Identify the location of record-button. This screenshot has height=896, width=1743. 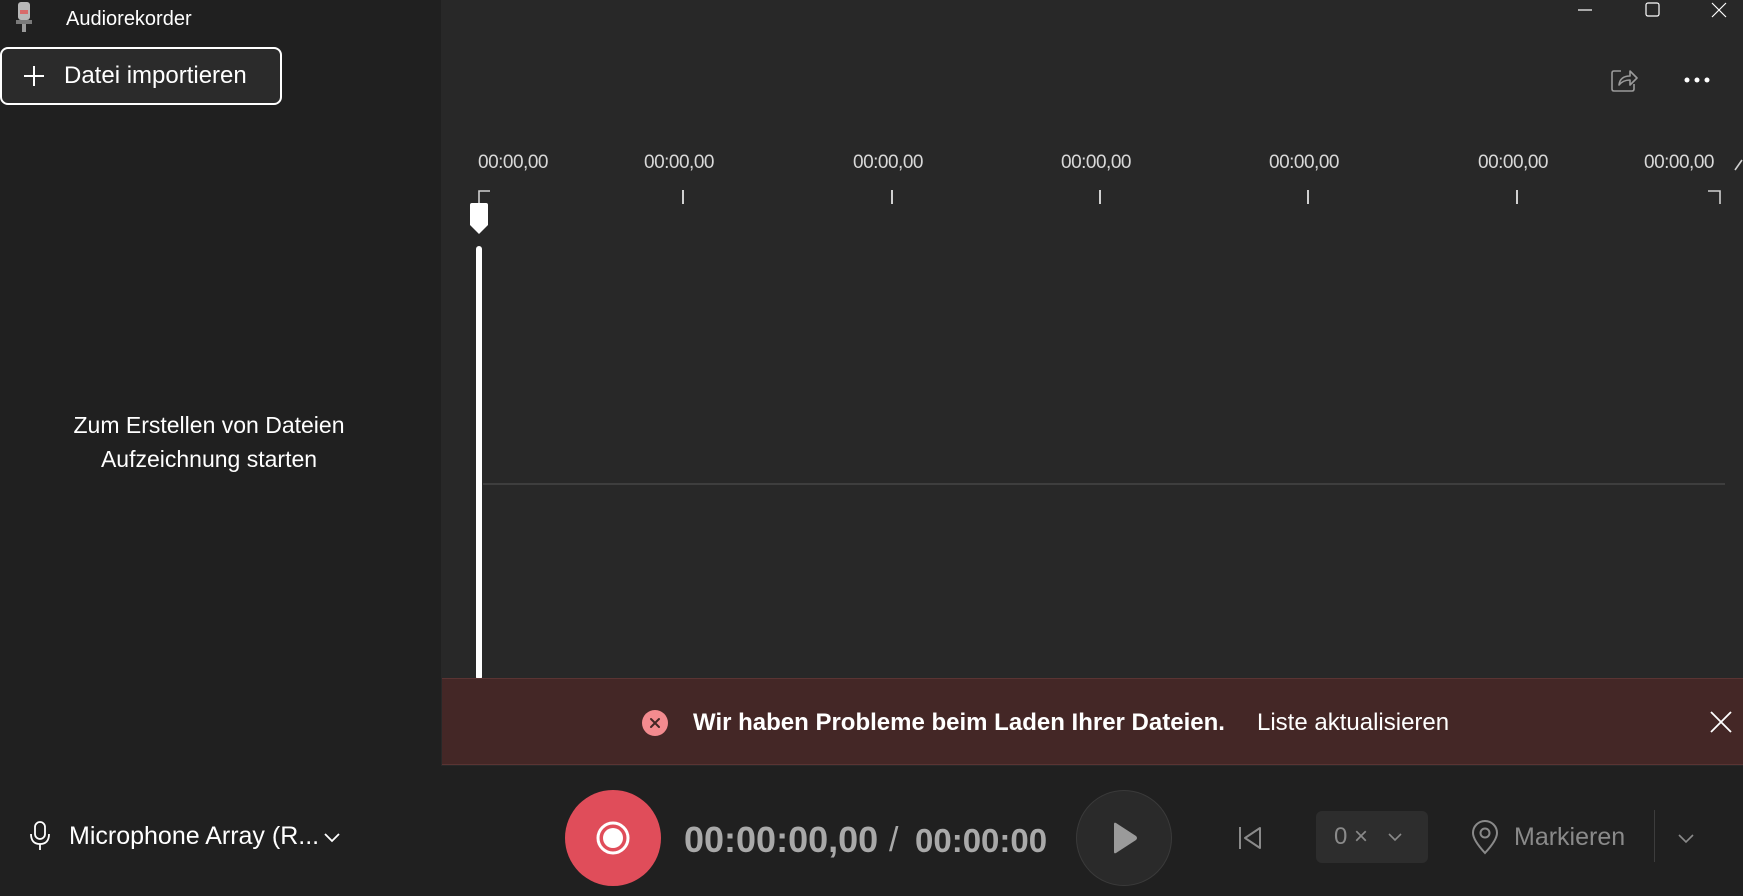
(613, 838).